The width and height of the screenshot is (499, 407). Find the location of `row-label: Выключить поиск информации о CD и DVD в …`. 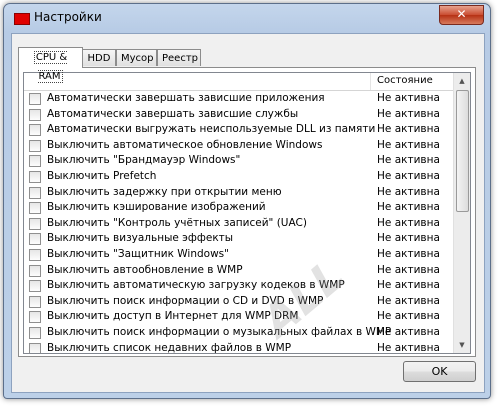

row-label: Выключить поиск информации о CD и DVD в … is located at coordinates (185, 300).